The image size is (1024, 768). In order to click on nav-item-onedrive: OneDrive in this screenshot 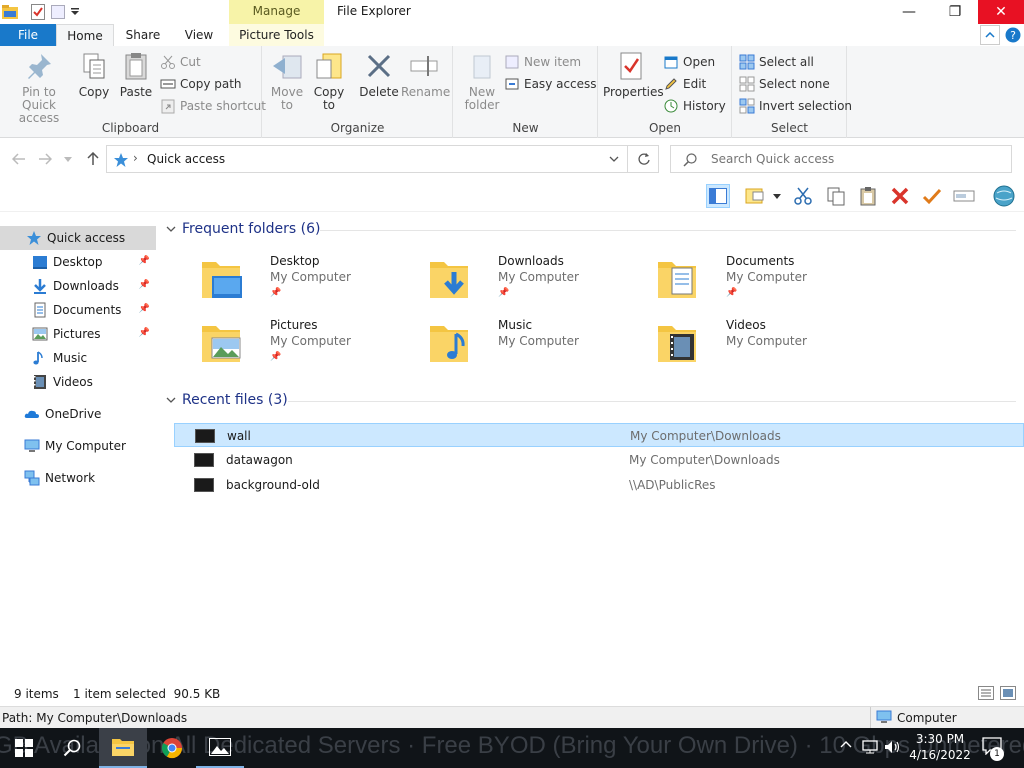, I will do `click(78, 414)`.